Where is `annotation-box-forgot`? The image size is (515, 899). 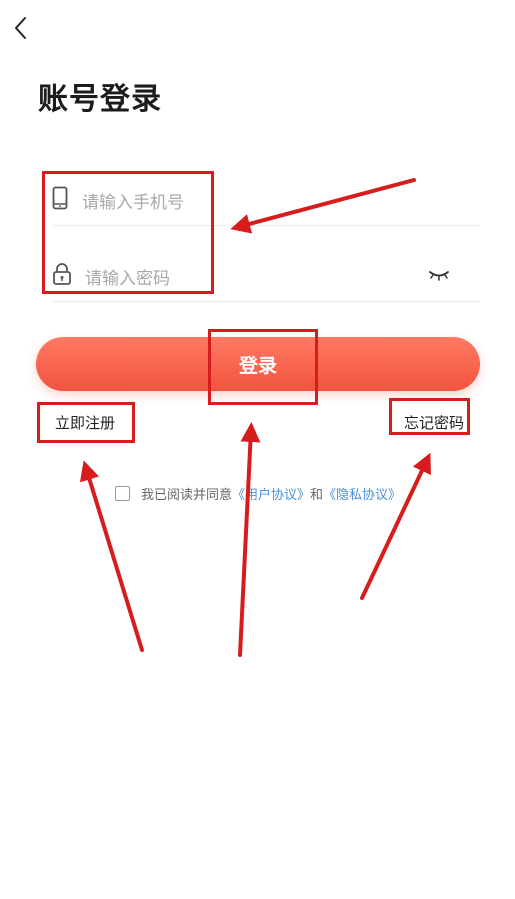 annotation-box-forgot is located at coordinates (429, 416).